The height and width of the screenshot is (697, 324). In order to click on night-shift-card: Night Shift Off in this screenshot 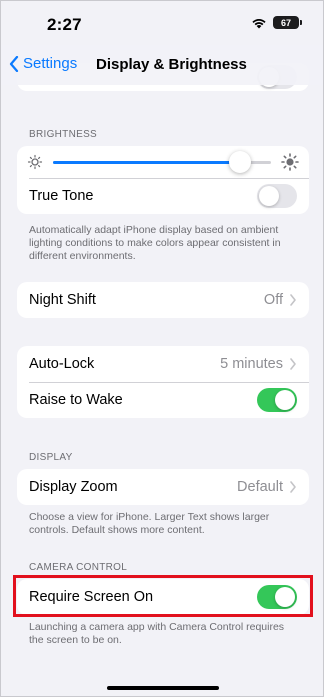, I will do `click(163, 300)`.